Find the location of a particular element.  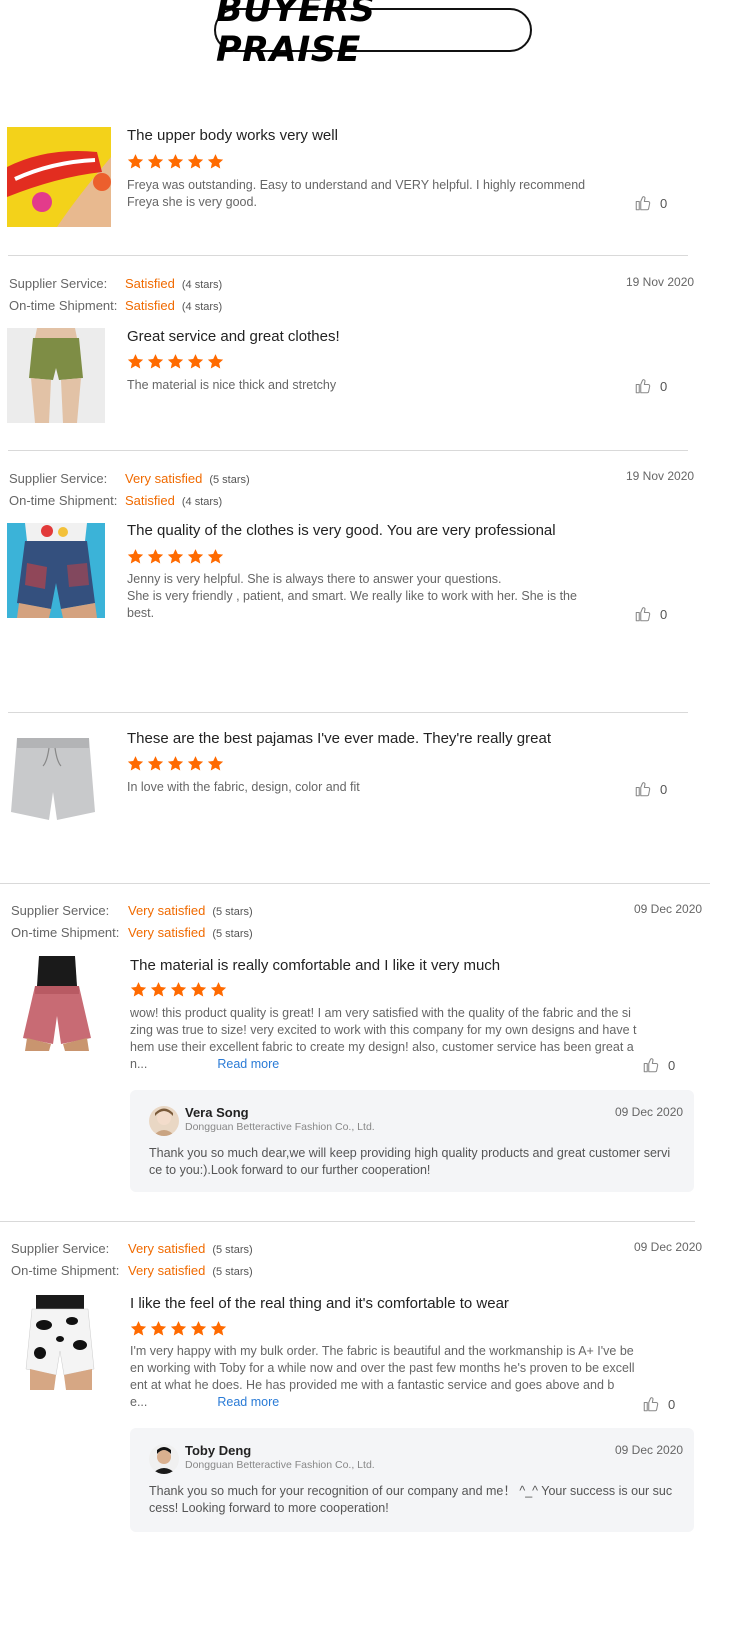

supplier-service-value: Satisfied (4 stars) is located at coordinates (174, 283).